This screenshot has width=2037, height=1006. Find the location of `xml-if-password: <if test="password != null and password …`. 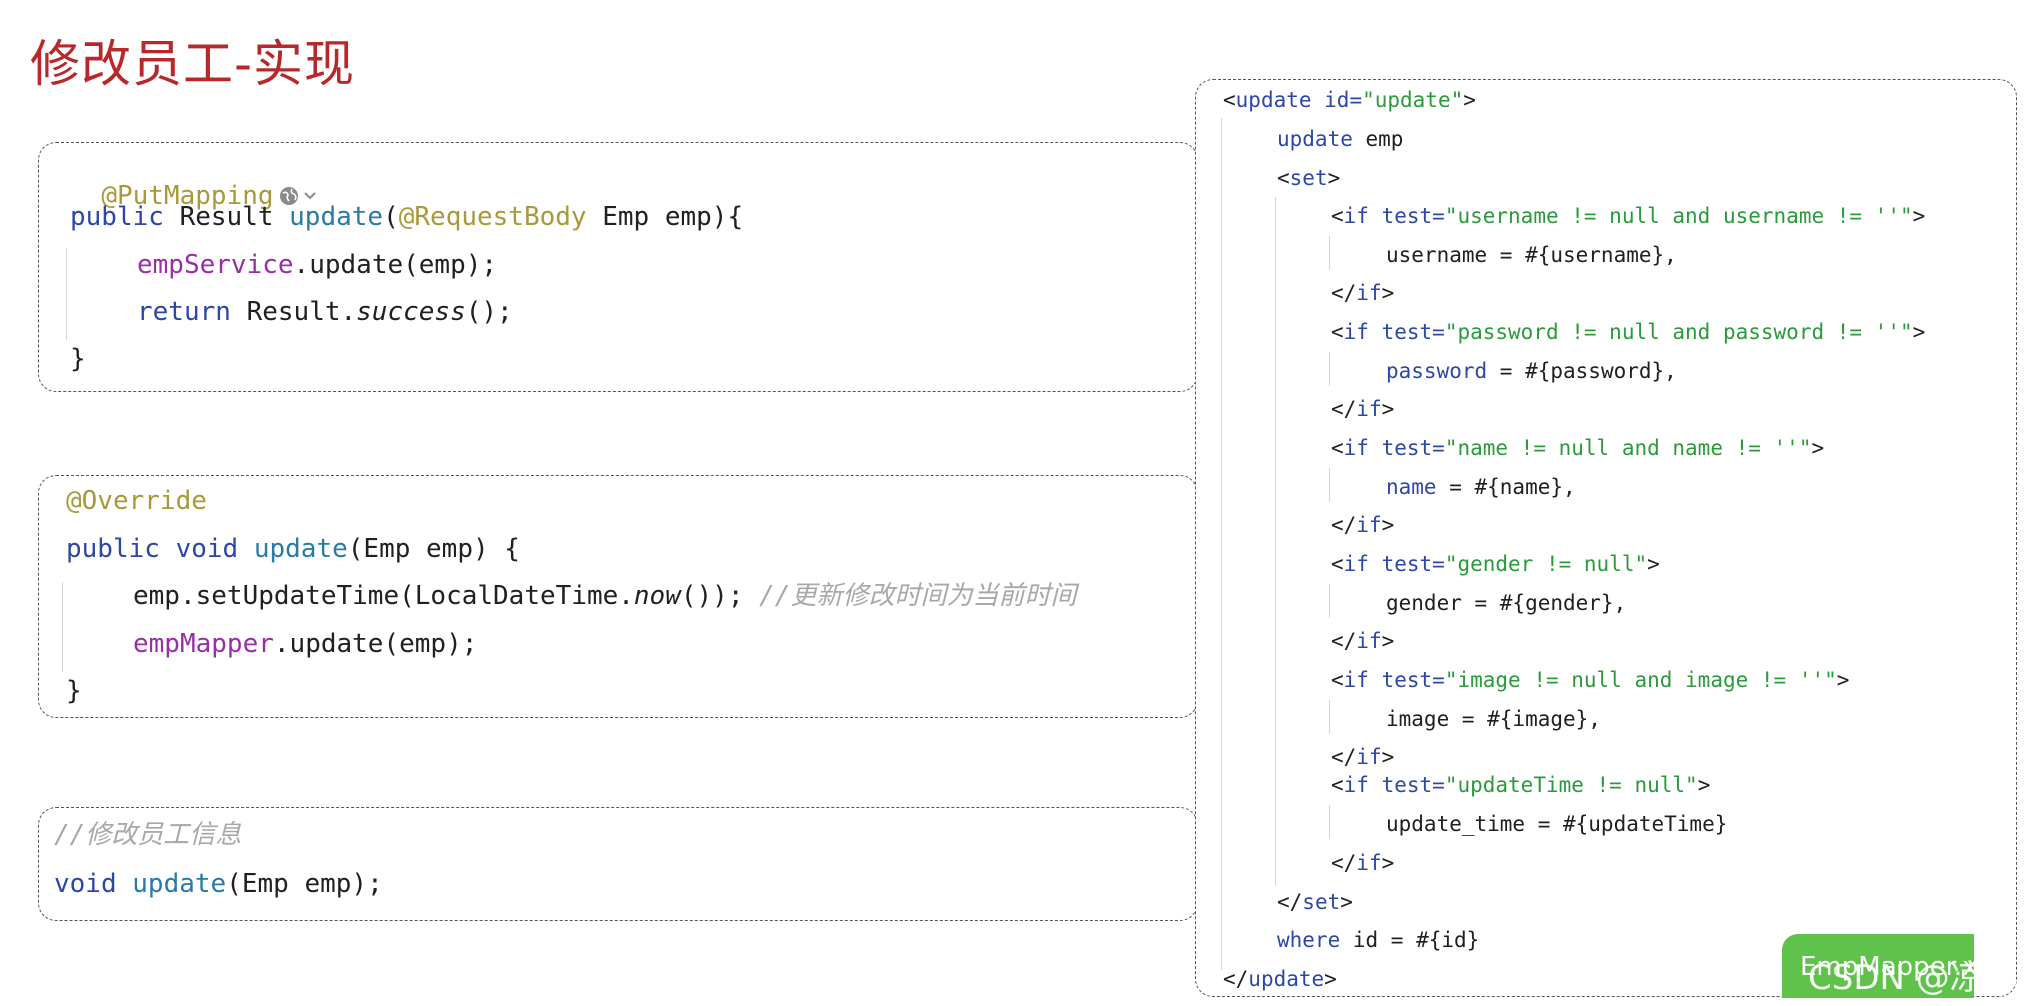

xml-if-password: <if test="password != null and password … is located at coordinates (1628, 332).